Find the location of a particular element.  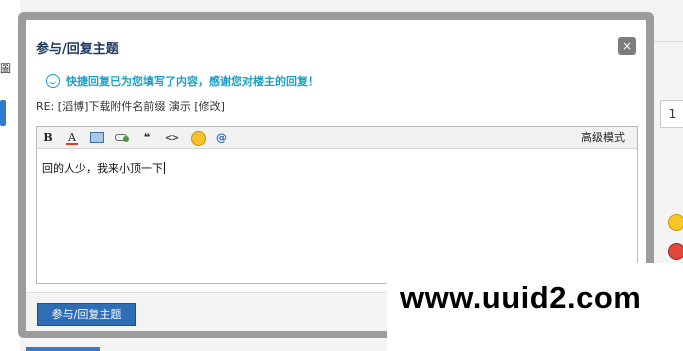

advanced-mode-link: 高级模式 is located at coordinates (603, 137).